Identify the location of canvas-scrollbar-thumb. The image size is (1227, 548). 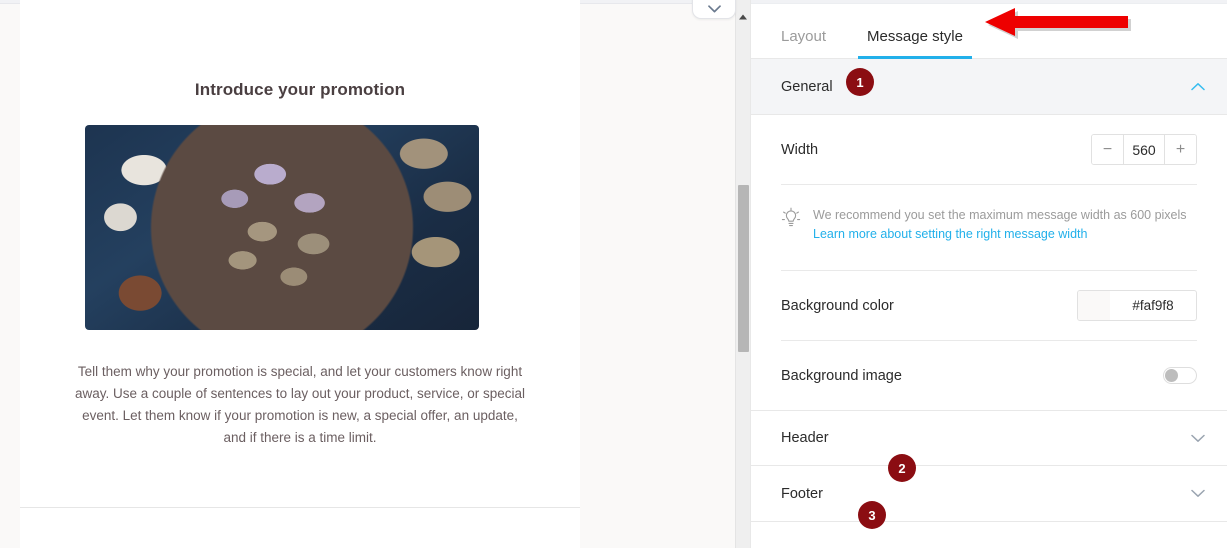
(743, 268).